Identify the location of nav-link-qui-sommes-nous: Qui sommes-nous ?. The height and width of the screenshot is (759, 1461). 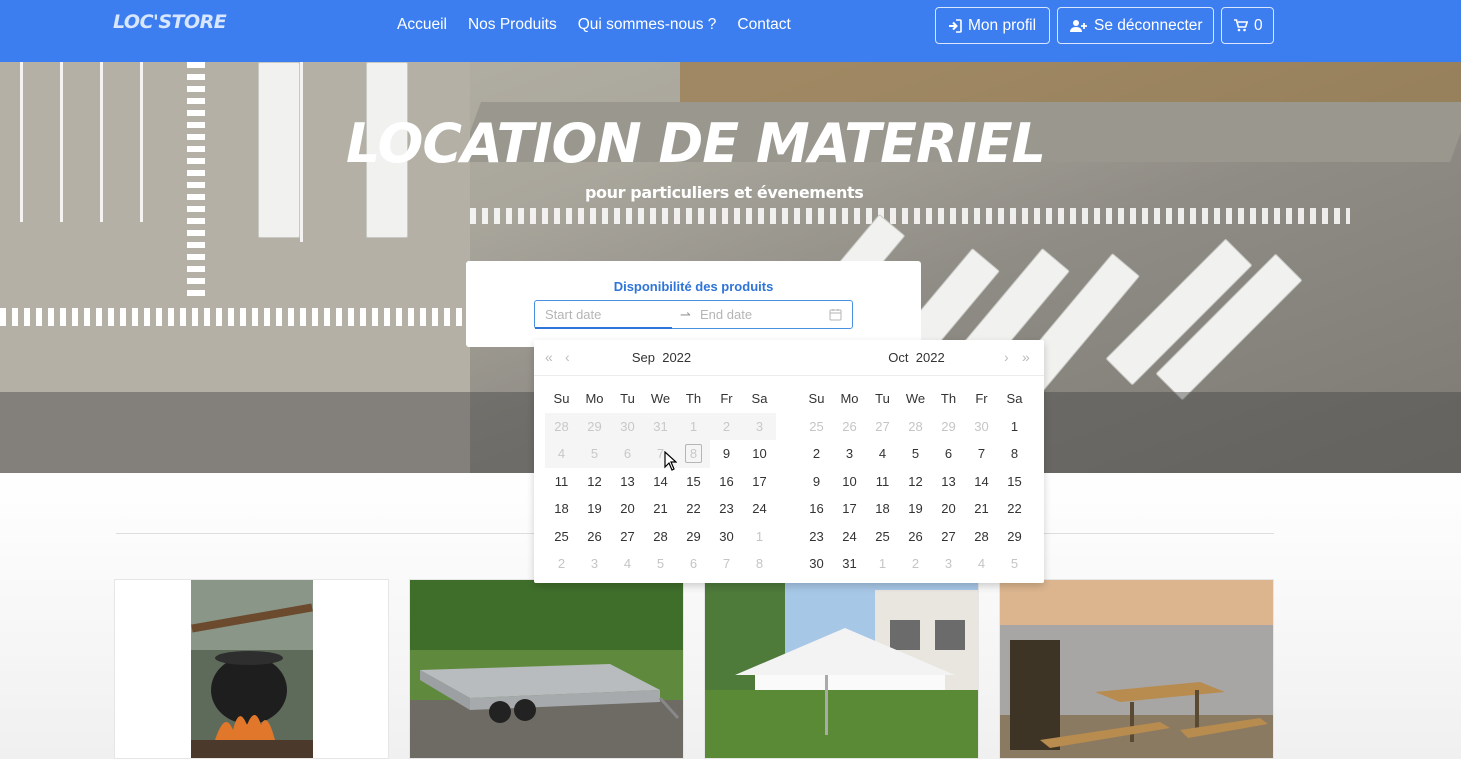
(647, 25).